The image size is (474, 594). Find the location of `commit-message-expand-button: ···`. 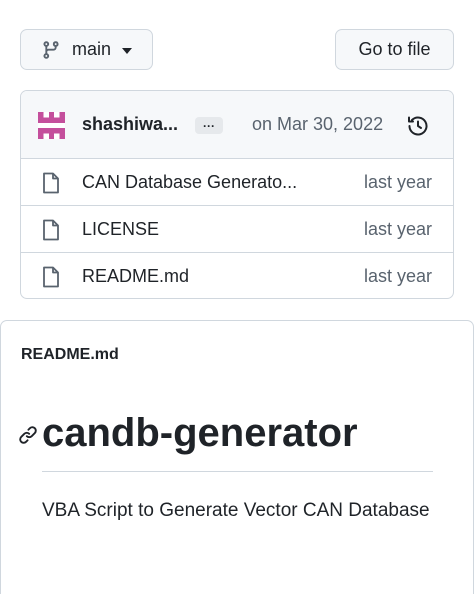

commit-message-expand-button: ··· is located at coordinates (209, 125).